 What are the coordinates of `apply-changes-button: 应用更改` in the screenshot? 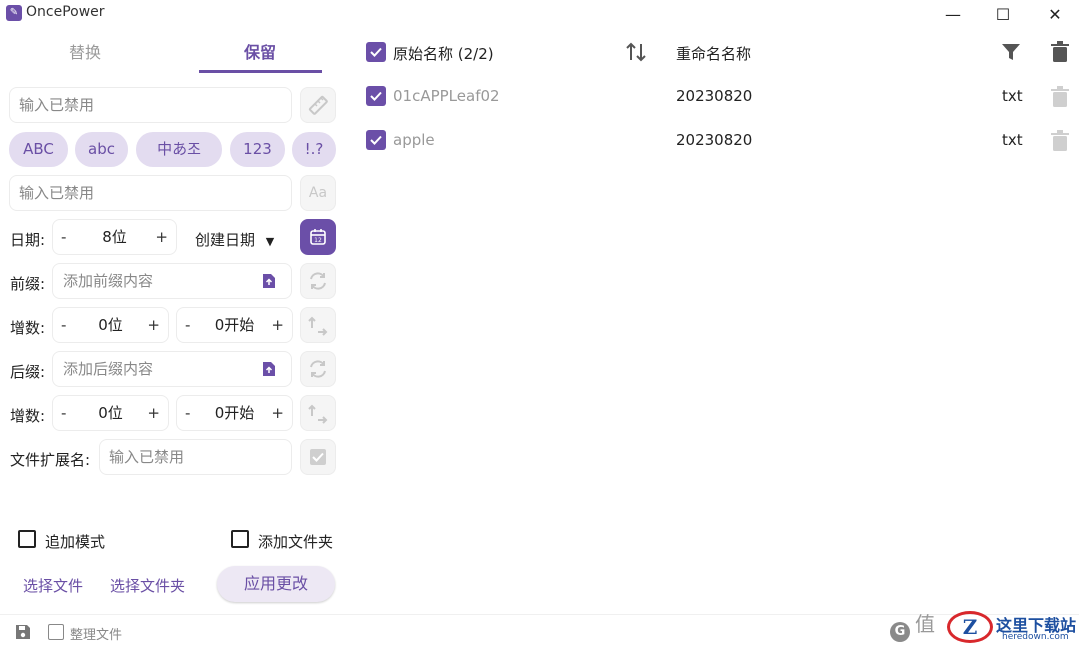 It's located at (276, 584).